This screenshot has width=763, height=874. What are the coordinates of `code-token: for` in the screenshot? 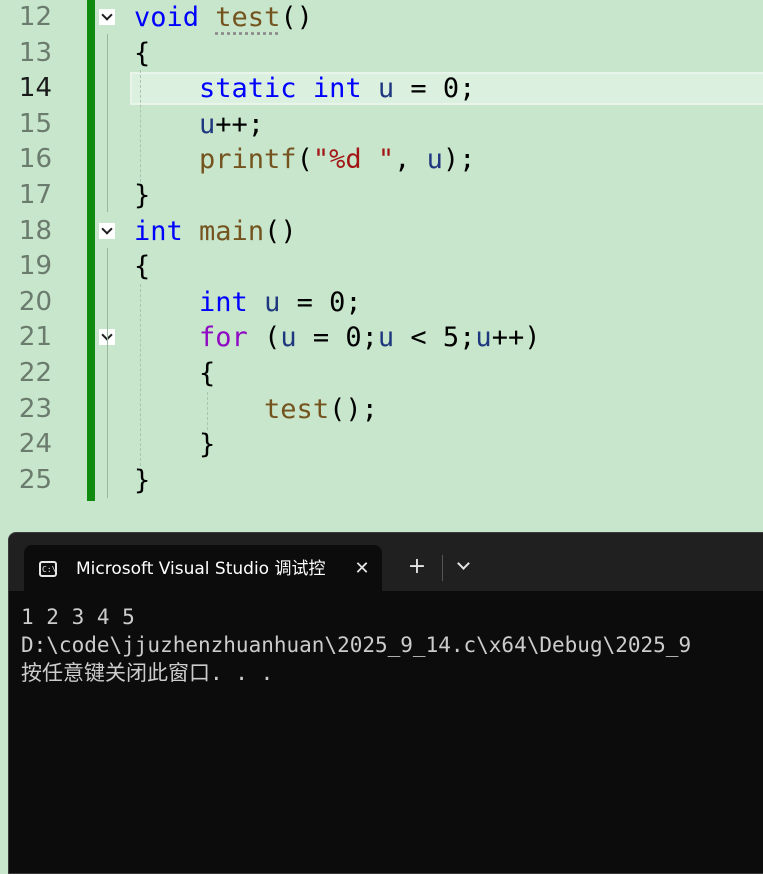 It's located at (223, 338).